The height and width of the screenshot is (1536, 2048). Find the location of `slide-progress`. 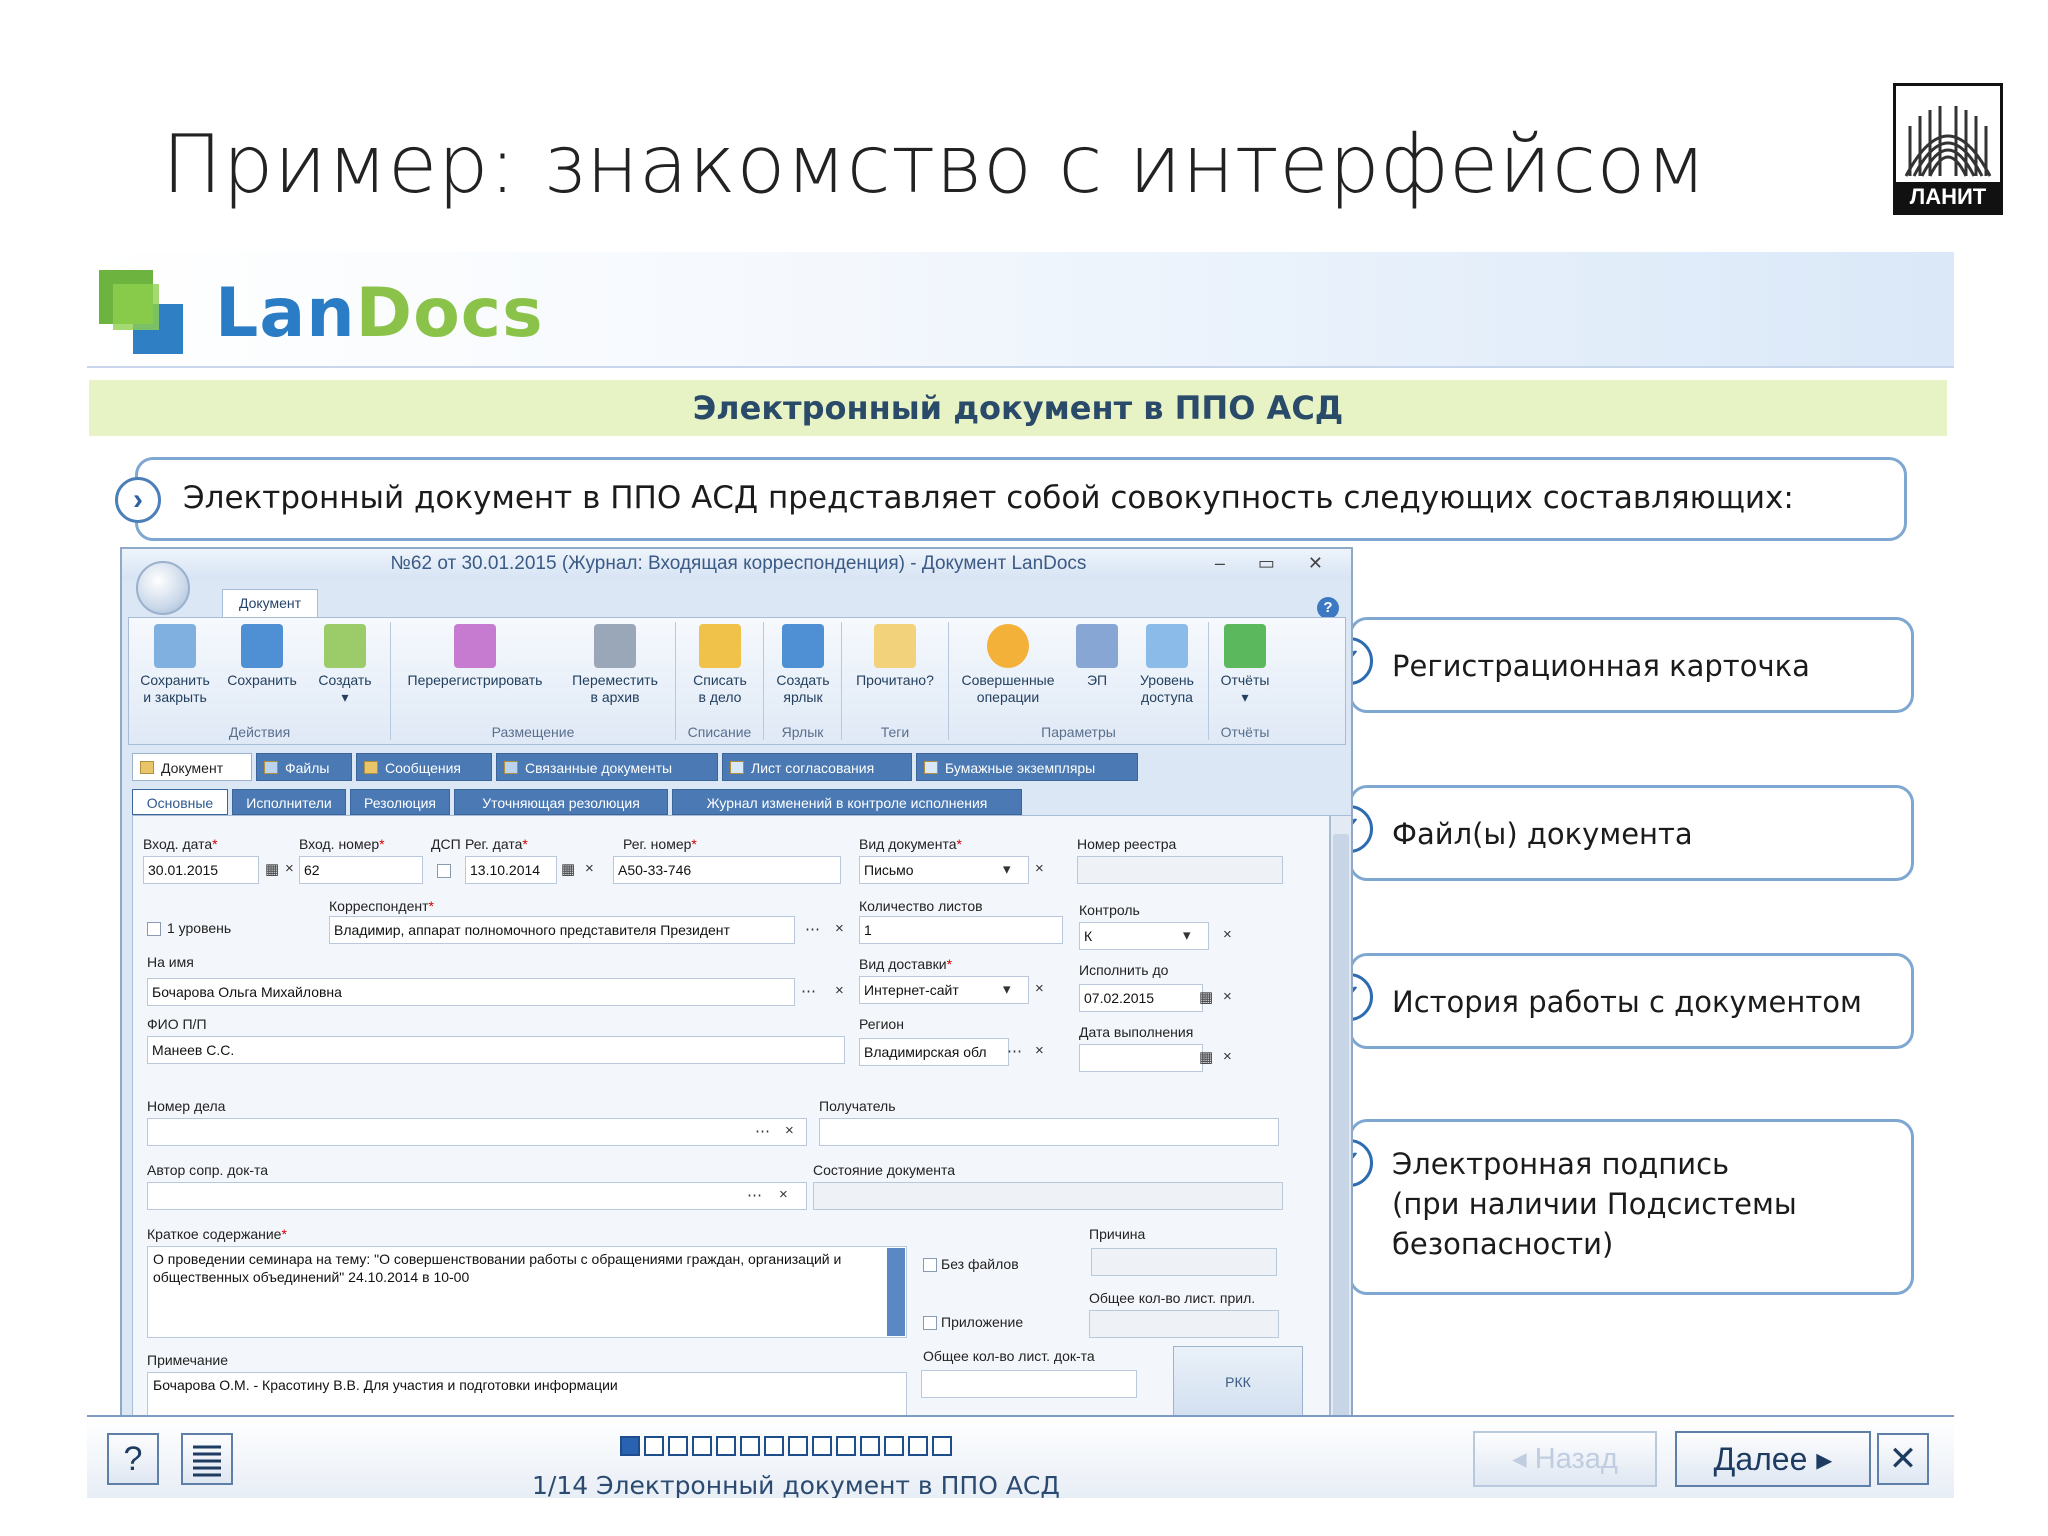

slide-progress is located at coordinates (788, 1447).